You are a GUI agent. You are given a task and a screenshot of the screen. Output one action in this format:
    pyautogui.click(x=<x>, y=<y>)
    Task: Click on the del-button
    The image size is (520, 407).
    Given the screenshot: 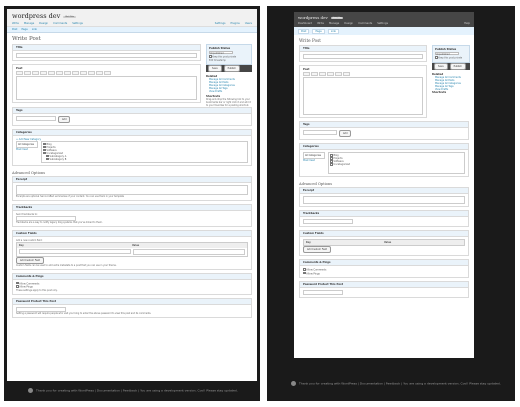 What is the action you would take?
    pyautogui.click(x=51, y=73)
    